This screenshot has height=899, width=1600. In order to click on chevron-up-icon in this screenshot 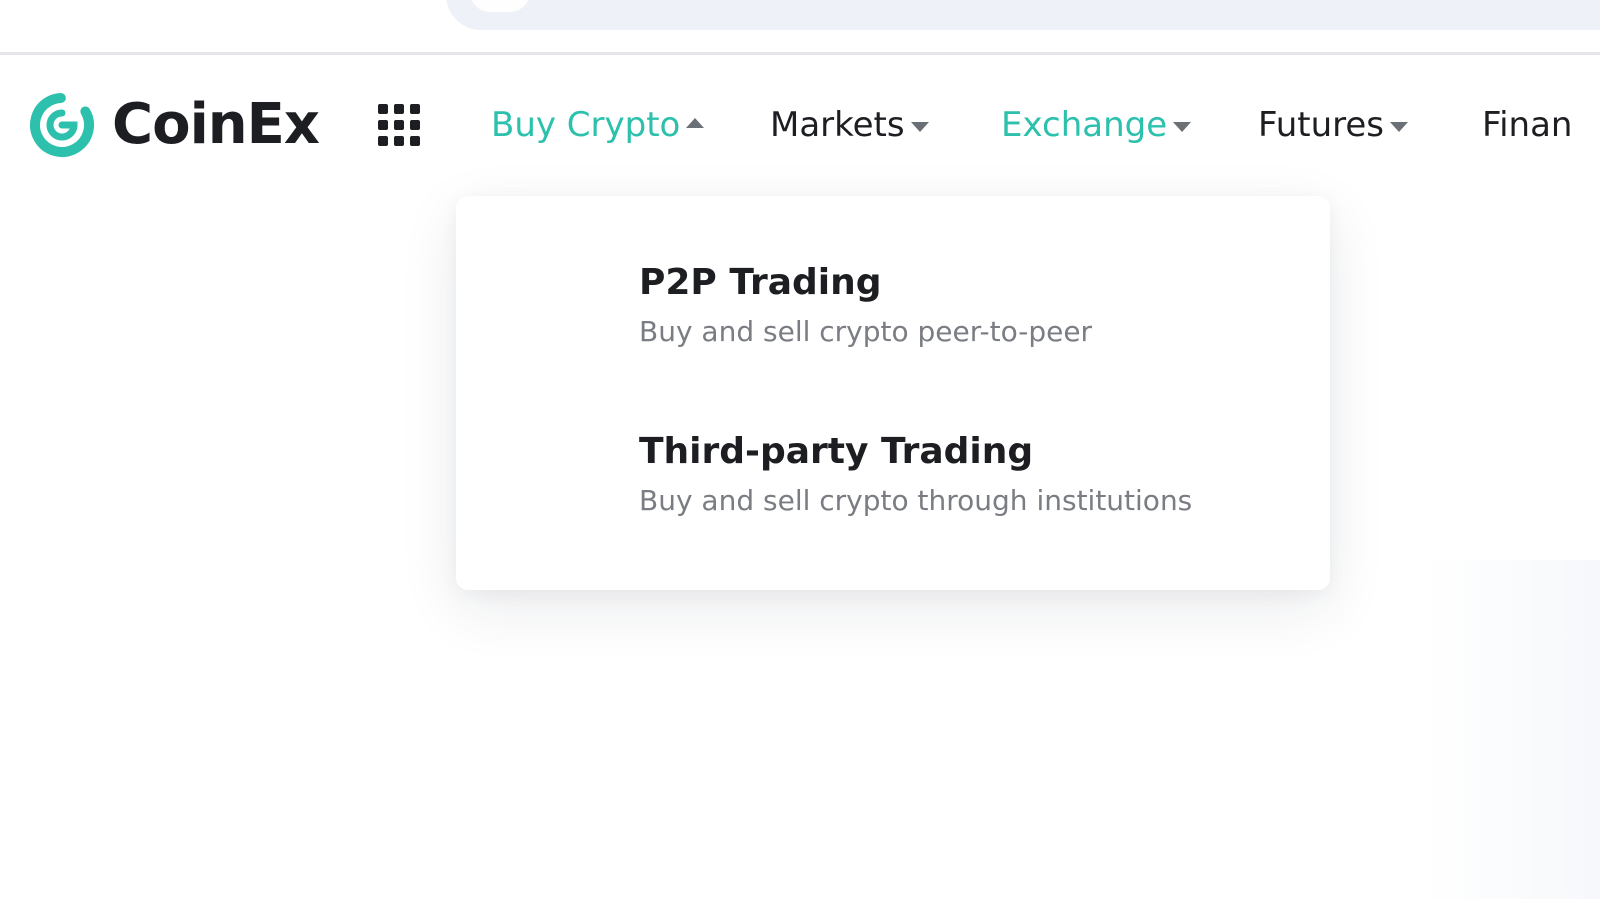, I will do `click(695, 123)`.